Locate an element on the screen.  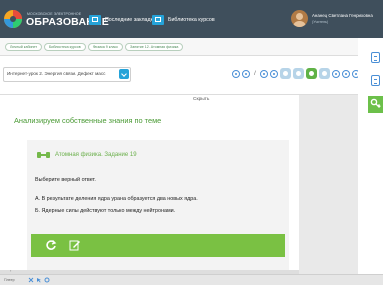
nav-recent-bookmarks-label: Последние закладки is located at coordinates (130, 20).